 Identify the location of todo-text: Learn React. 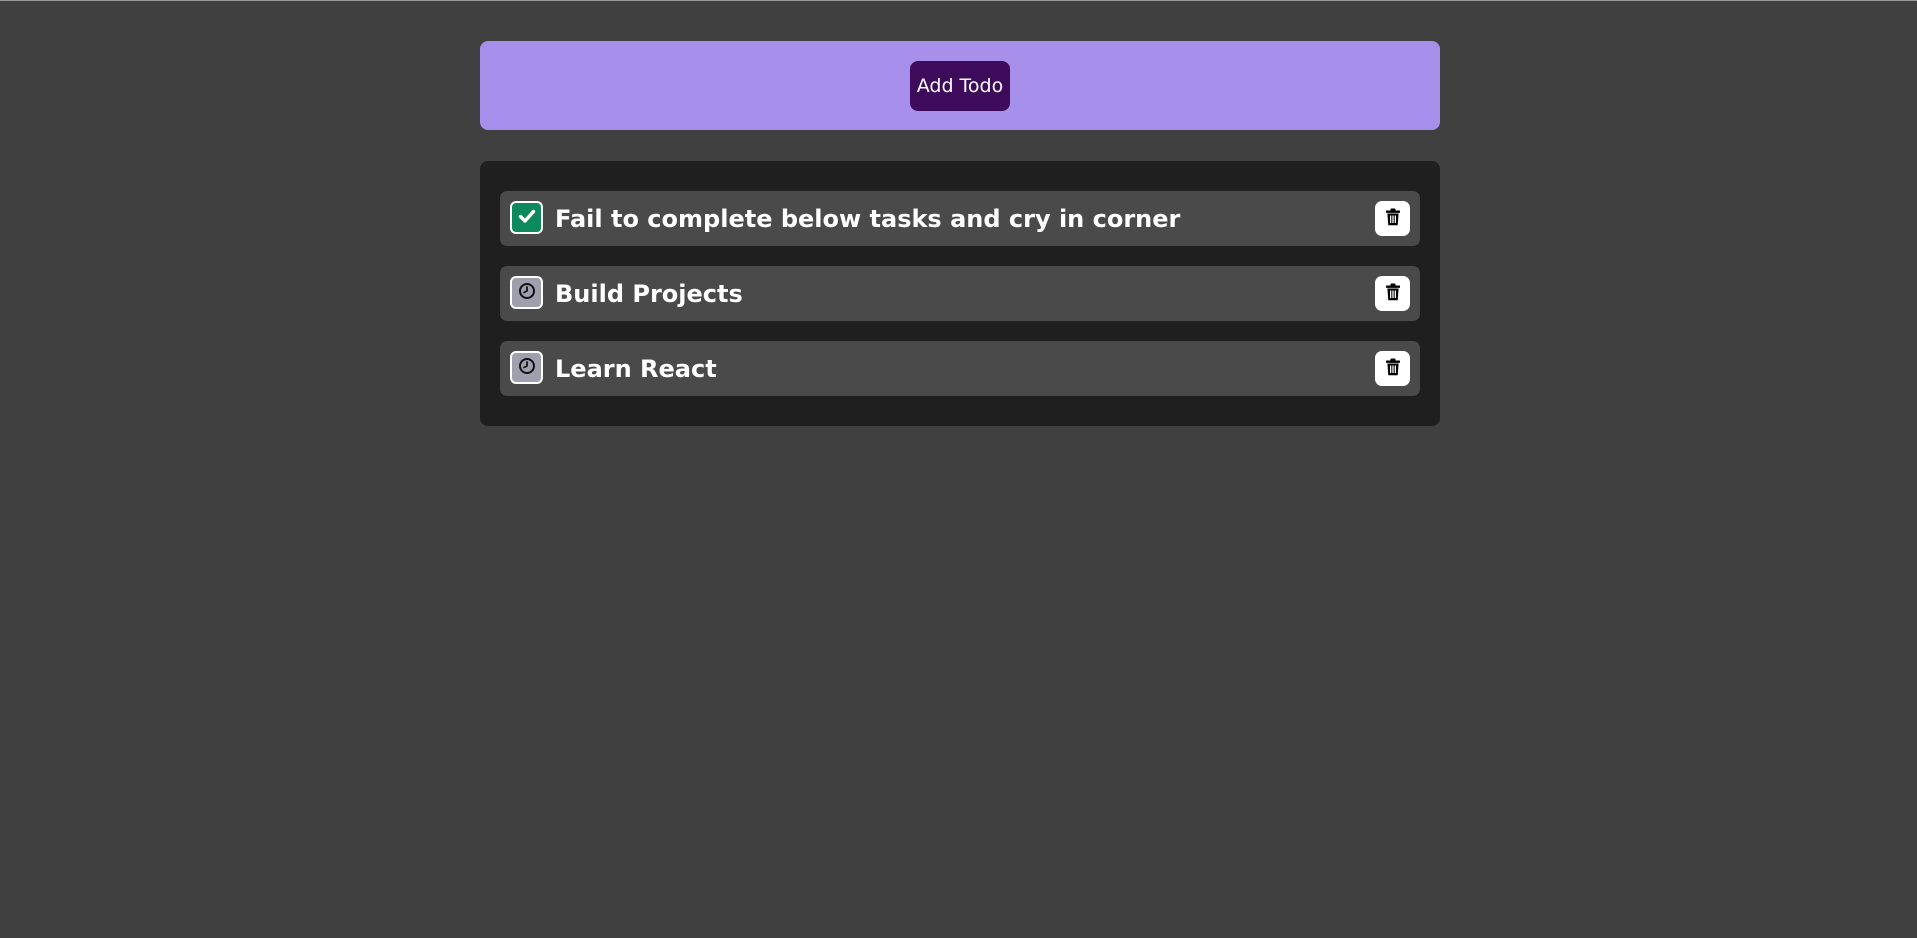
(636, 369).